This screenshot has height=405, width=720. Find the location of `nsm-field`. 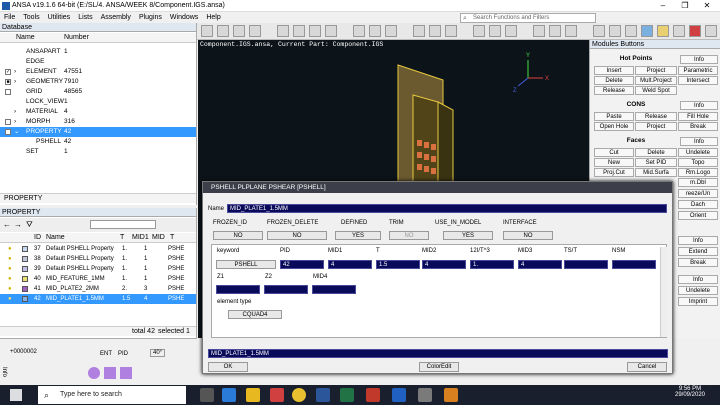

nsm-field is located at coordinates (634, 264).